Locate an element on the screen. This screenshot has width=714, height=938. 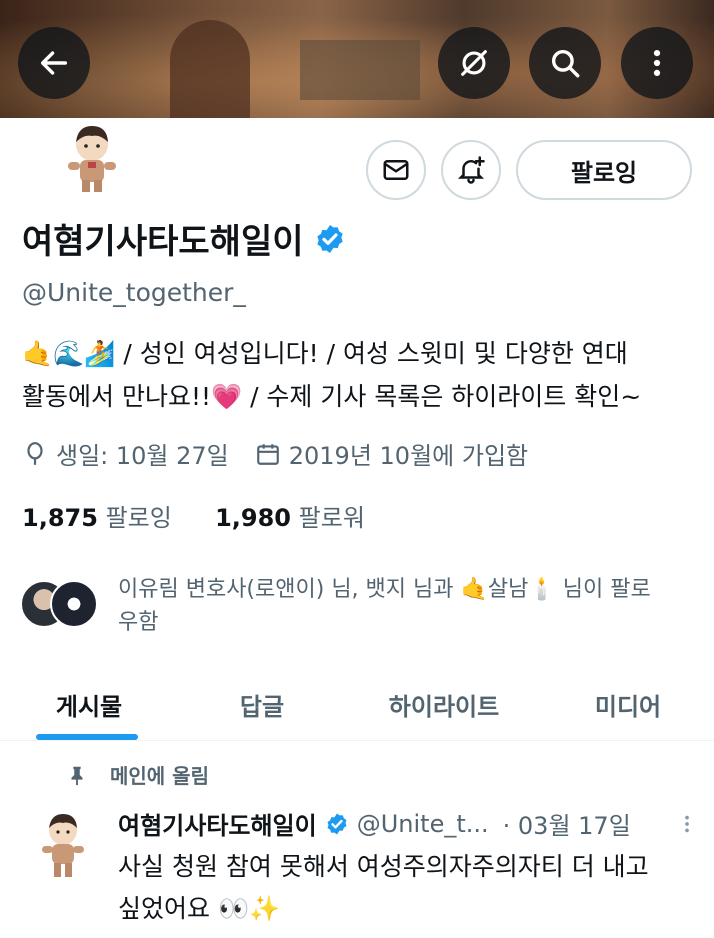
pin-icon is located at coordinates (77, 775).